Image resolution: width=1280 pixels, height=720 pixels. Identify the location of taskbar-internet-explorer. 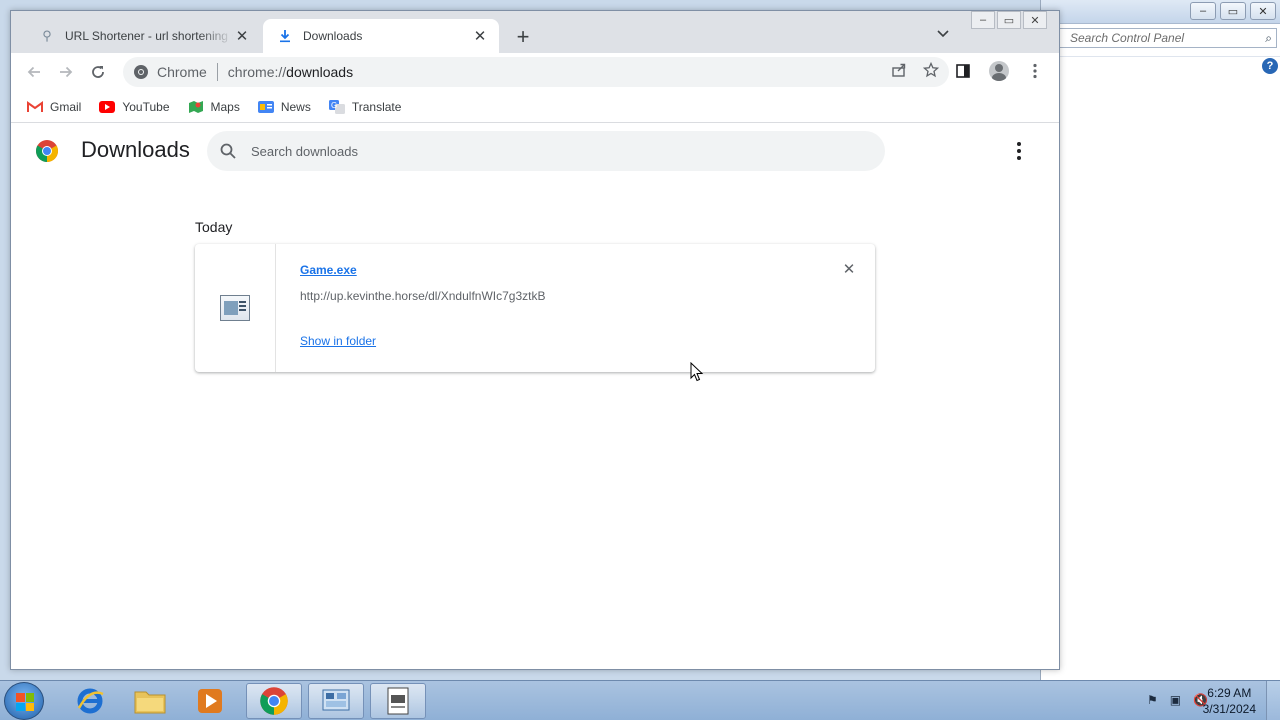
(90, 701).